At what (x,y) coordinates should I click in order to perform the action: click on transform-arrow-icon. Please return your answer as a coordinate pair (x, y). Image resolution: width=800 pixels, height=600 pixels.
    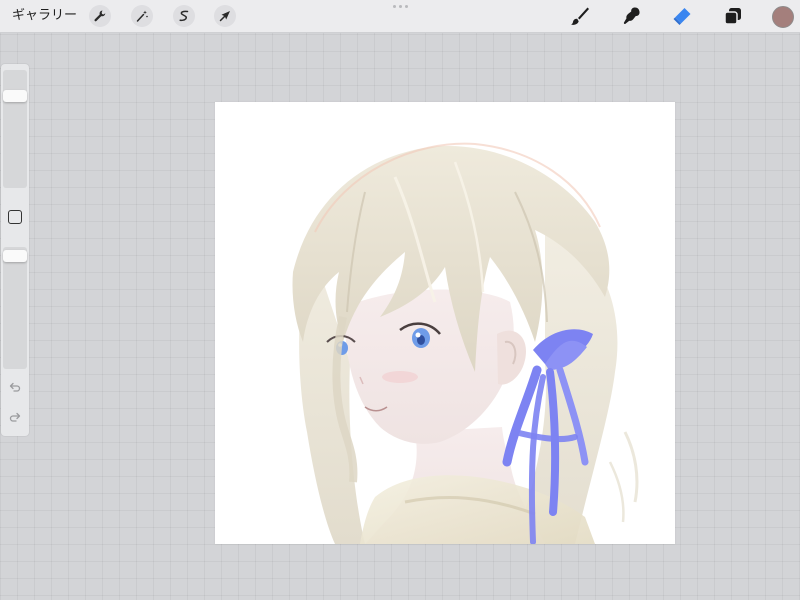
    Looking at the image, I should click on (224, 16).